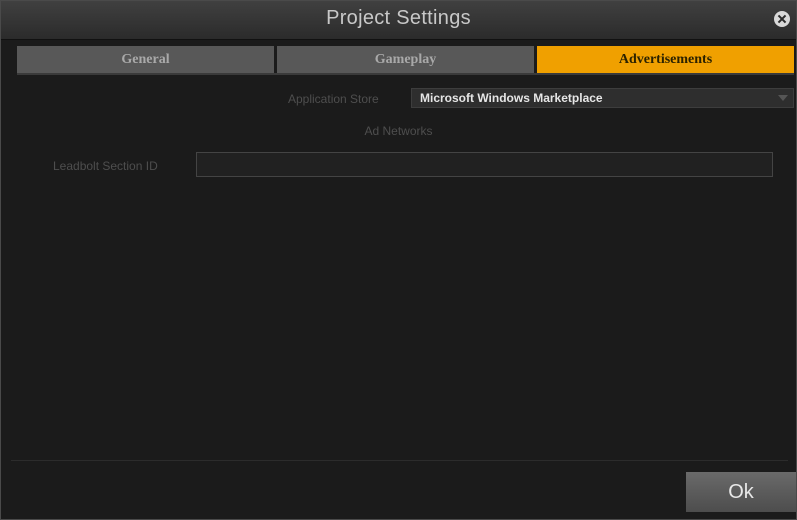  Describe the element at coordinates (484, 164) in the screenshot. I see `leadbolt-section-id-input` at that location.